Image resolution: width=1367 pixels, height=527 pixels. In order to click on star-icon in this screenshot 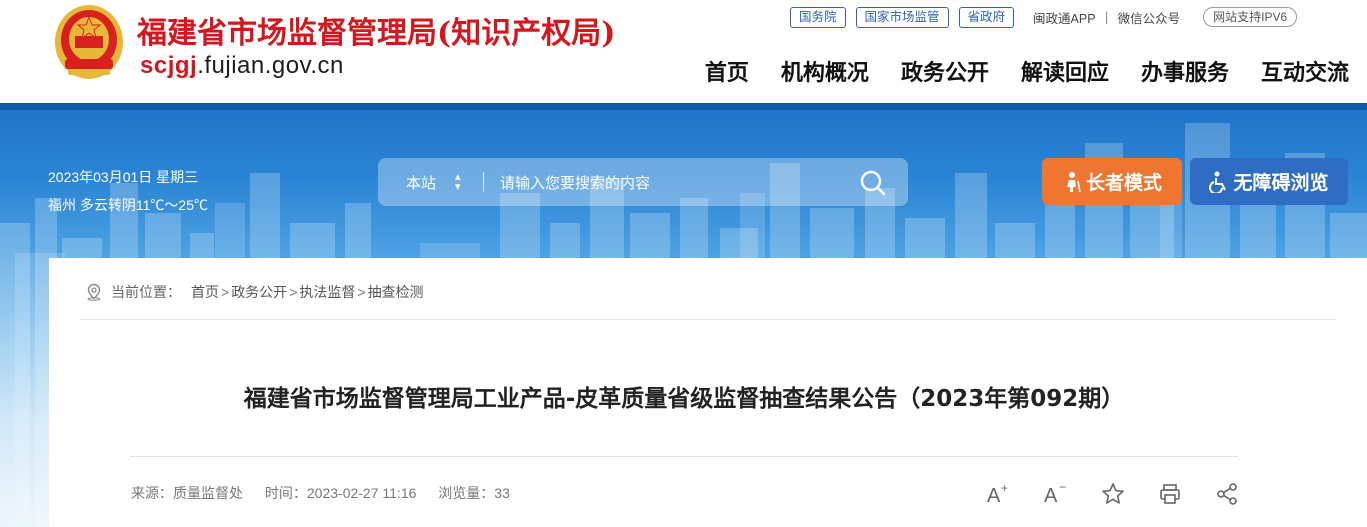, I will do `click(1129, 494)`.